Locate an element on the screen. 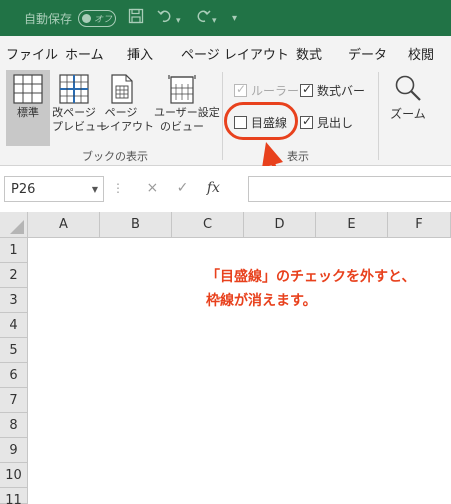 This screenshot has height=504, width=451. cancel-icon: × is located at coordinates (152, 188).